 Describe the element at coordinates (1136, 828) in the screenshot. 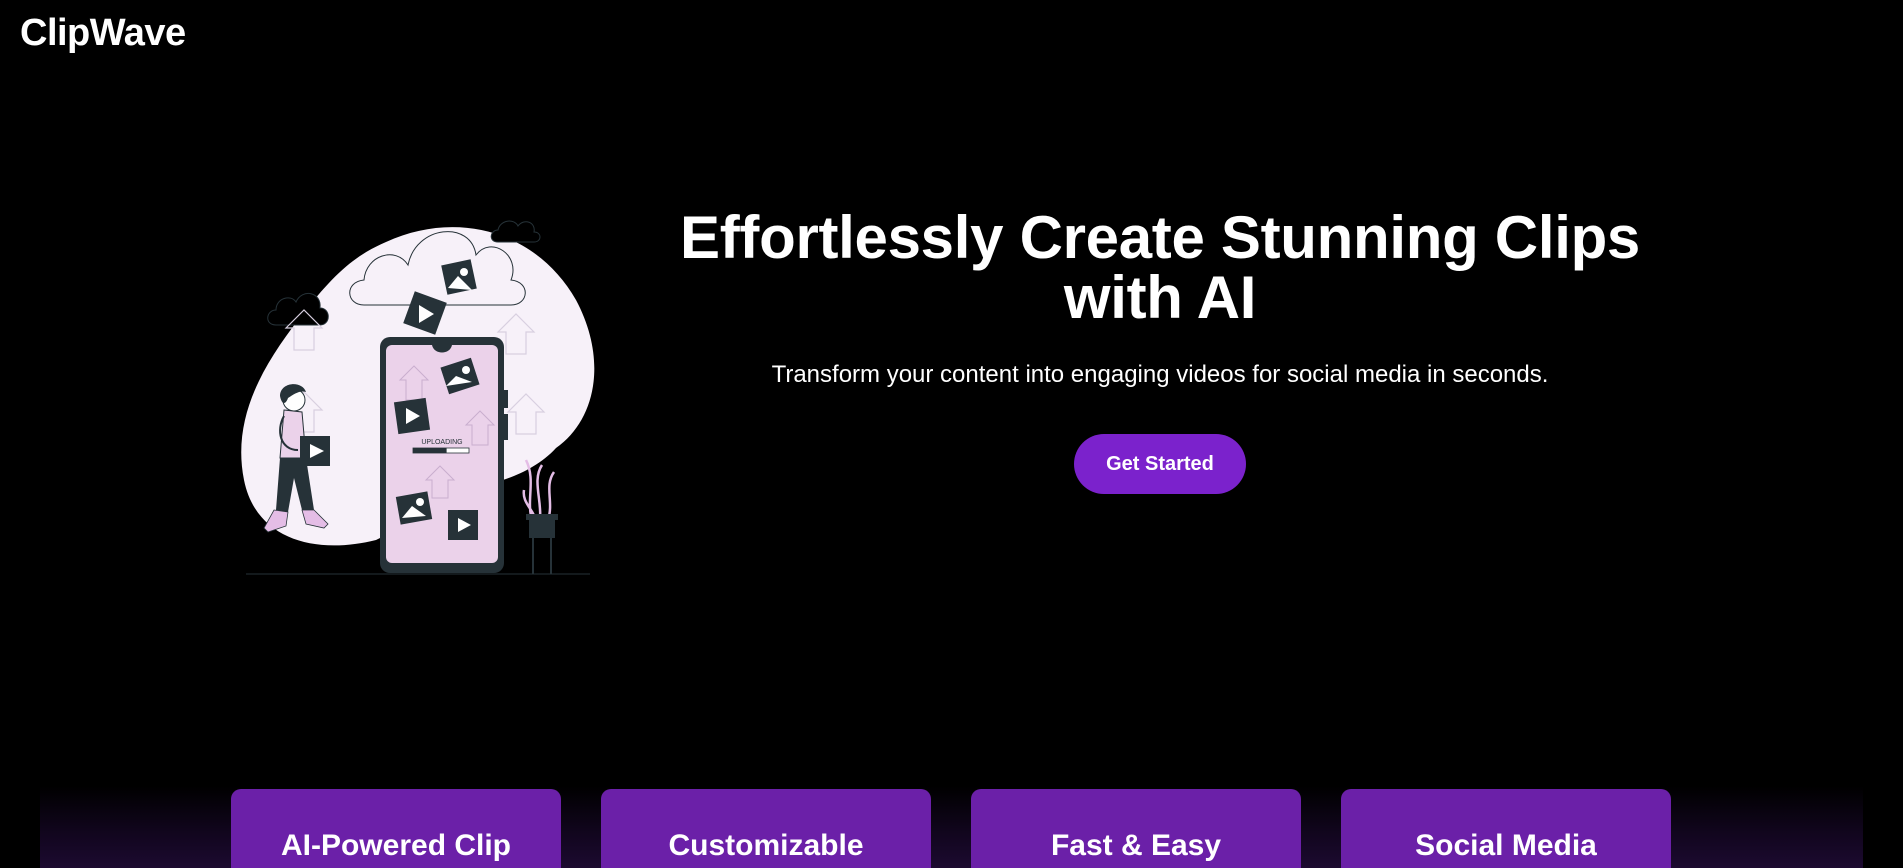

I see `feature-card-fast-easy: Fast & Easy` at that location.